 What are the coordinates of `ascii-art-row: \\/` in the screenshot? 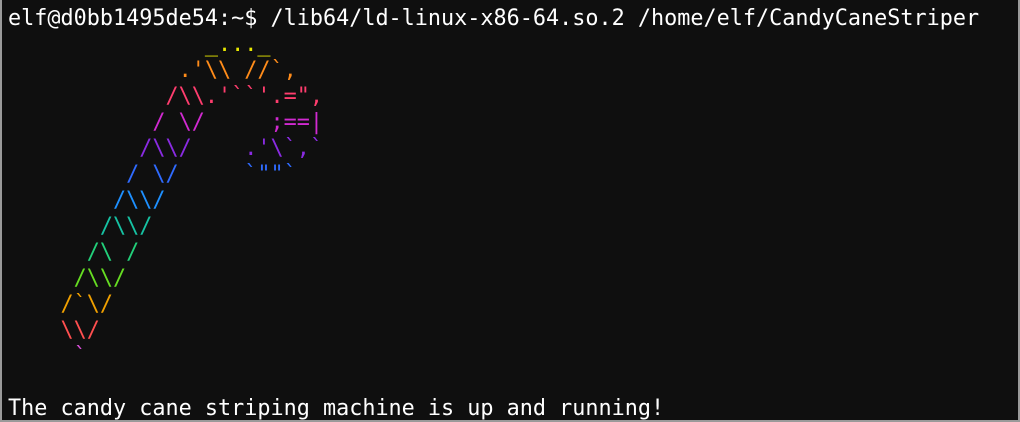 It's located at (165, 331).